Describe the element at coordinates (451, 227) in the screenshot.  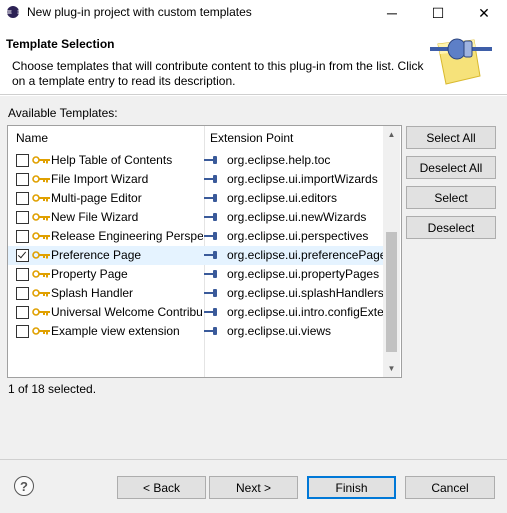
I see `deselect-button: Deselect` at that location.